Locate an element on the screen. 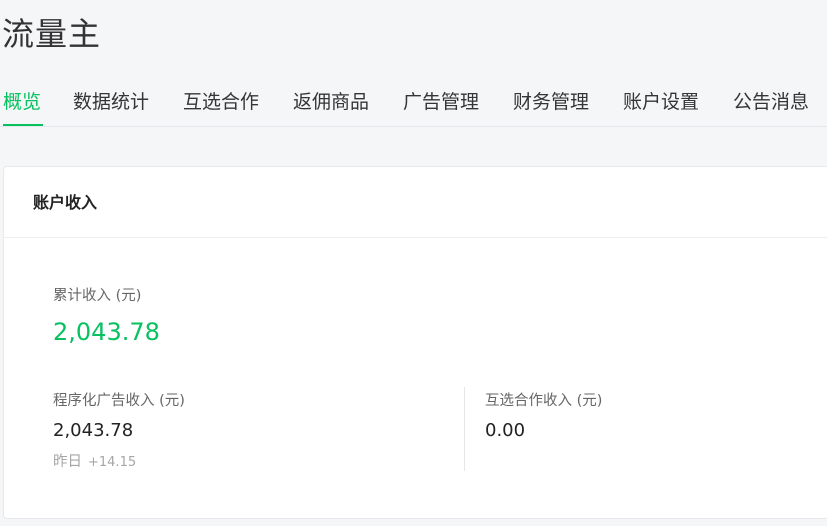  yesterday-change: 昨日 +14.15 is located at coordinates (94, 462).